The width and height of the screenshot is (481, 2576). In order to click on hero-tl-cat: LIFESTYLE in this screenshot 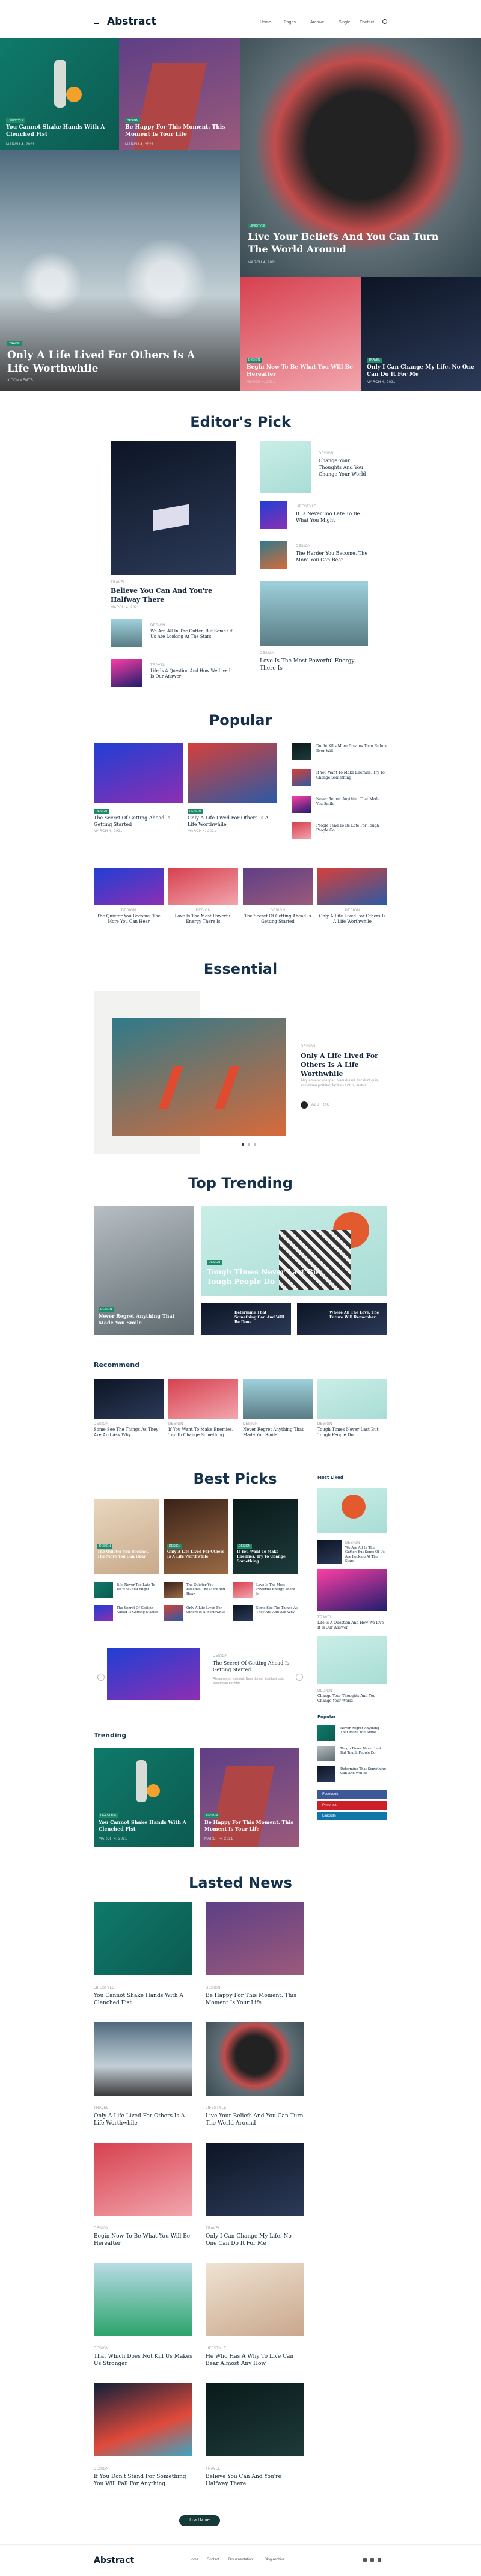, I will do `click(16, 120)`.